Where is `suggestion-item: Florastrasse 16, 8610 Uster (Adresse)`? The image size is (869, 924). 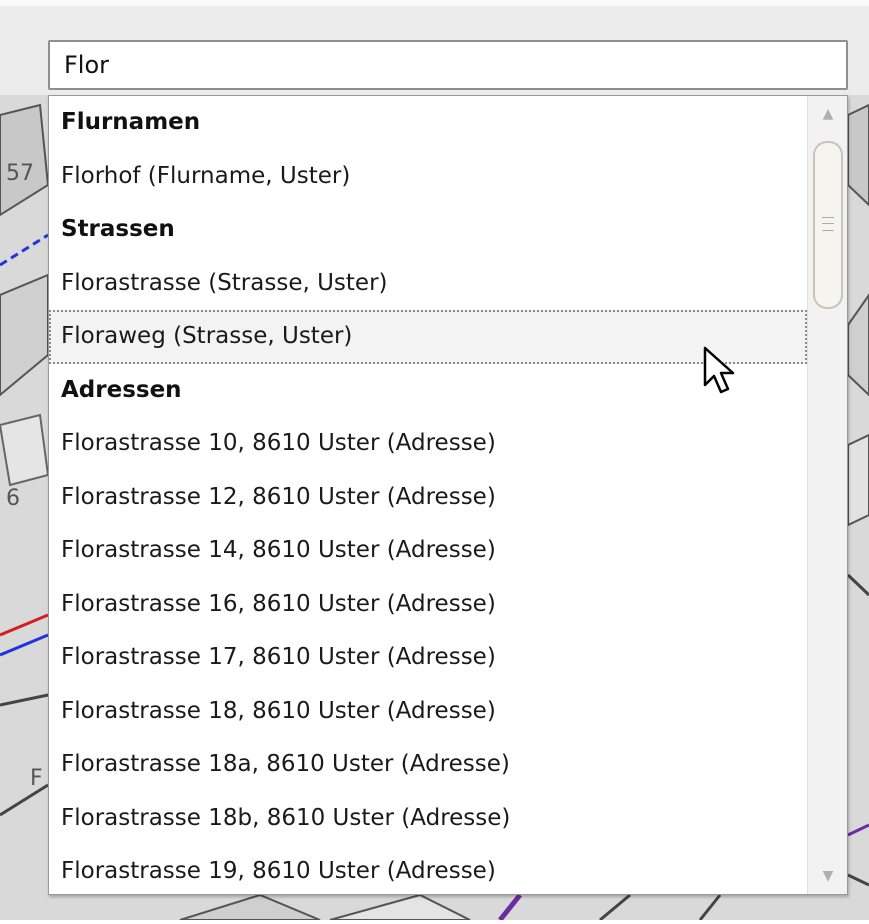
suggestion-item: Florastrasse 16, 8610 Uster (Adresse) is located at coordinates (428, 605).